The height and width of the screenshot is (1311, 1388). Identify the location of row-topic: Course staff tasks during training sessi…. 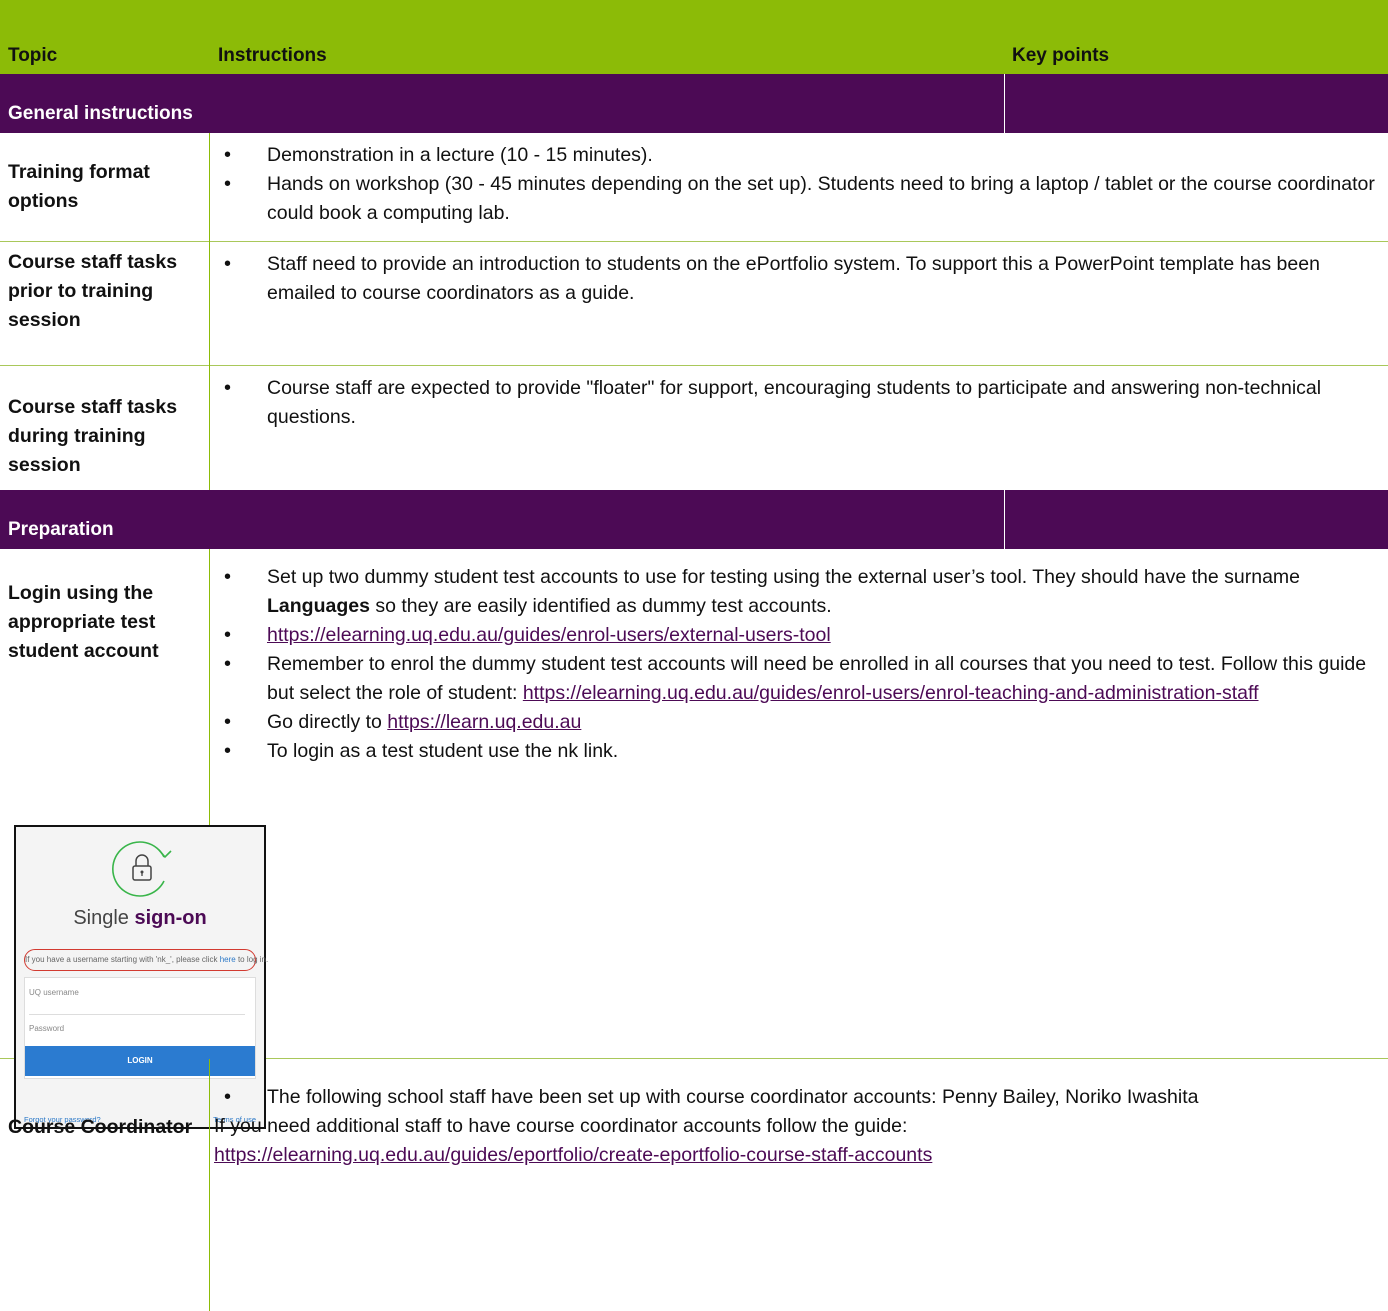
(93, 436).